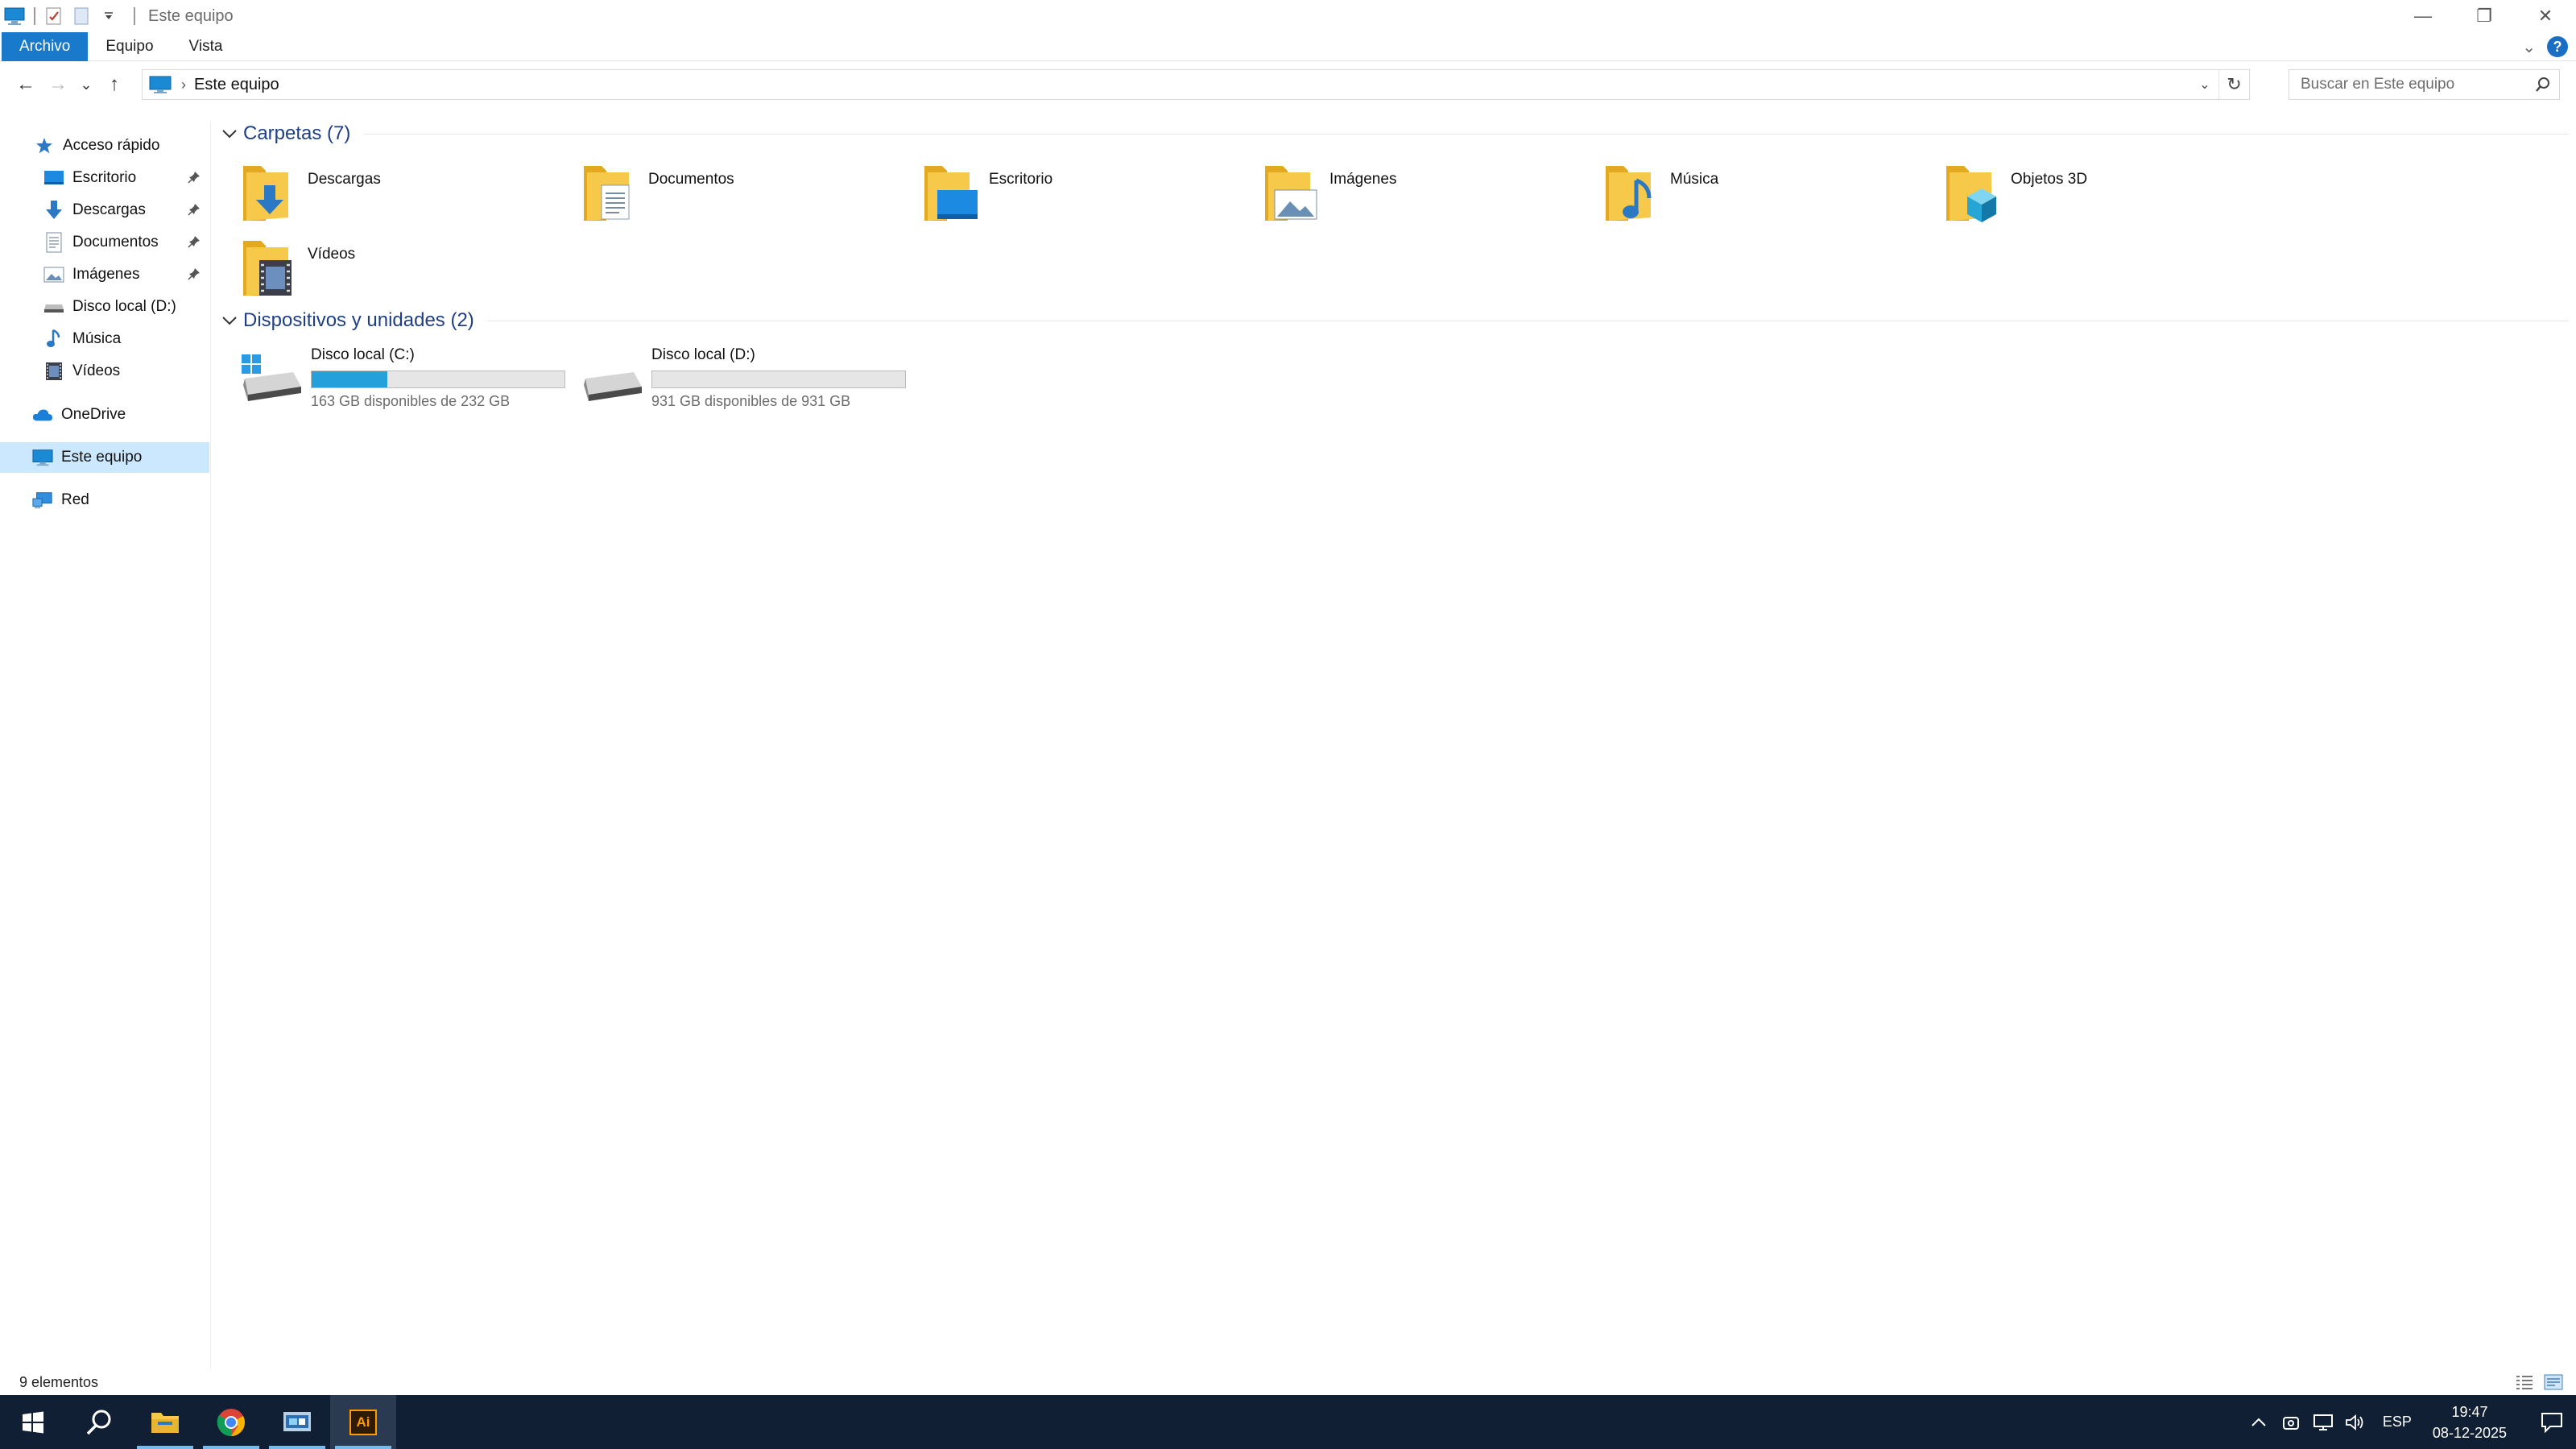 The height and width of the screenshot is (1449, 2576). Describe the element at coordinates (2423, 16) in the screenshot. I see `minimize-button: —` at that location.